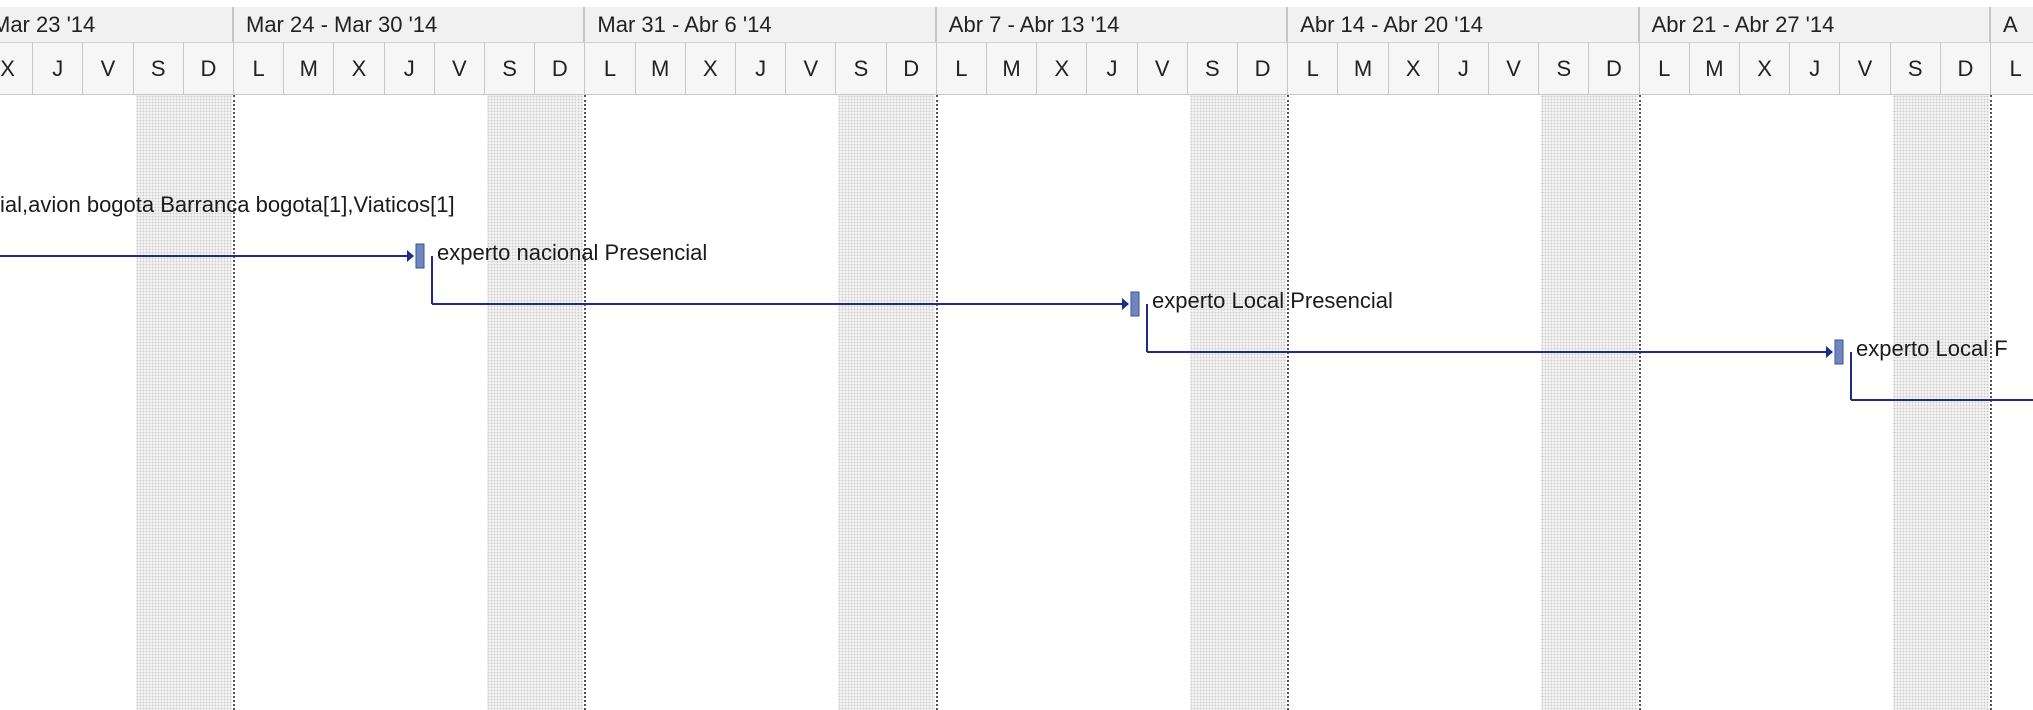 The height and width of the screenshot is (710, 2033). I want to click on task-label: experto nacional Presencial, so click(572, 253).